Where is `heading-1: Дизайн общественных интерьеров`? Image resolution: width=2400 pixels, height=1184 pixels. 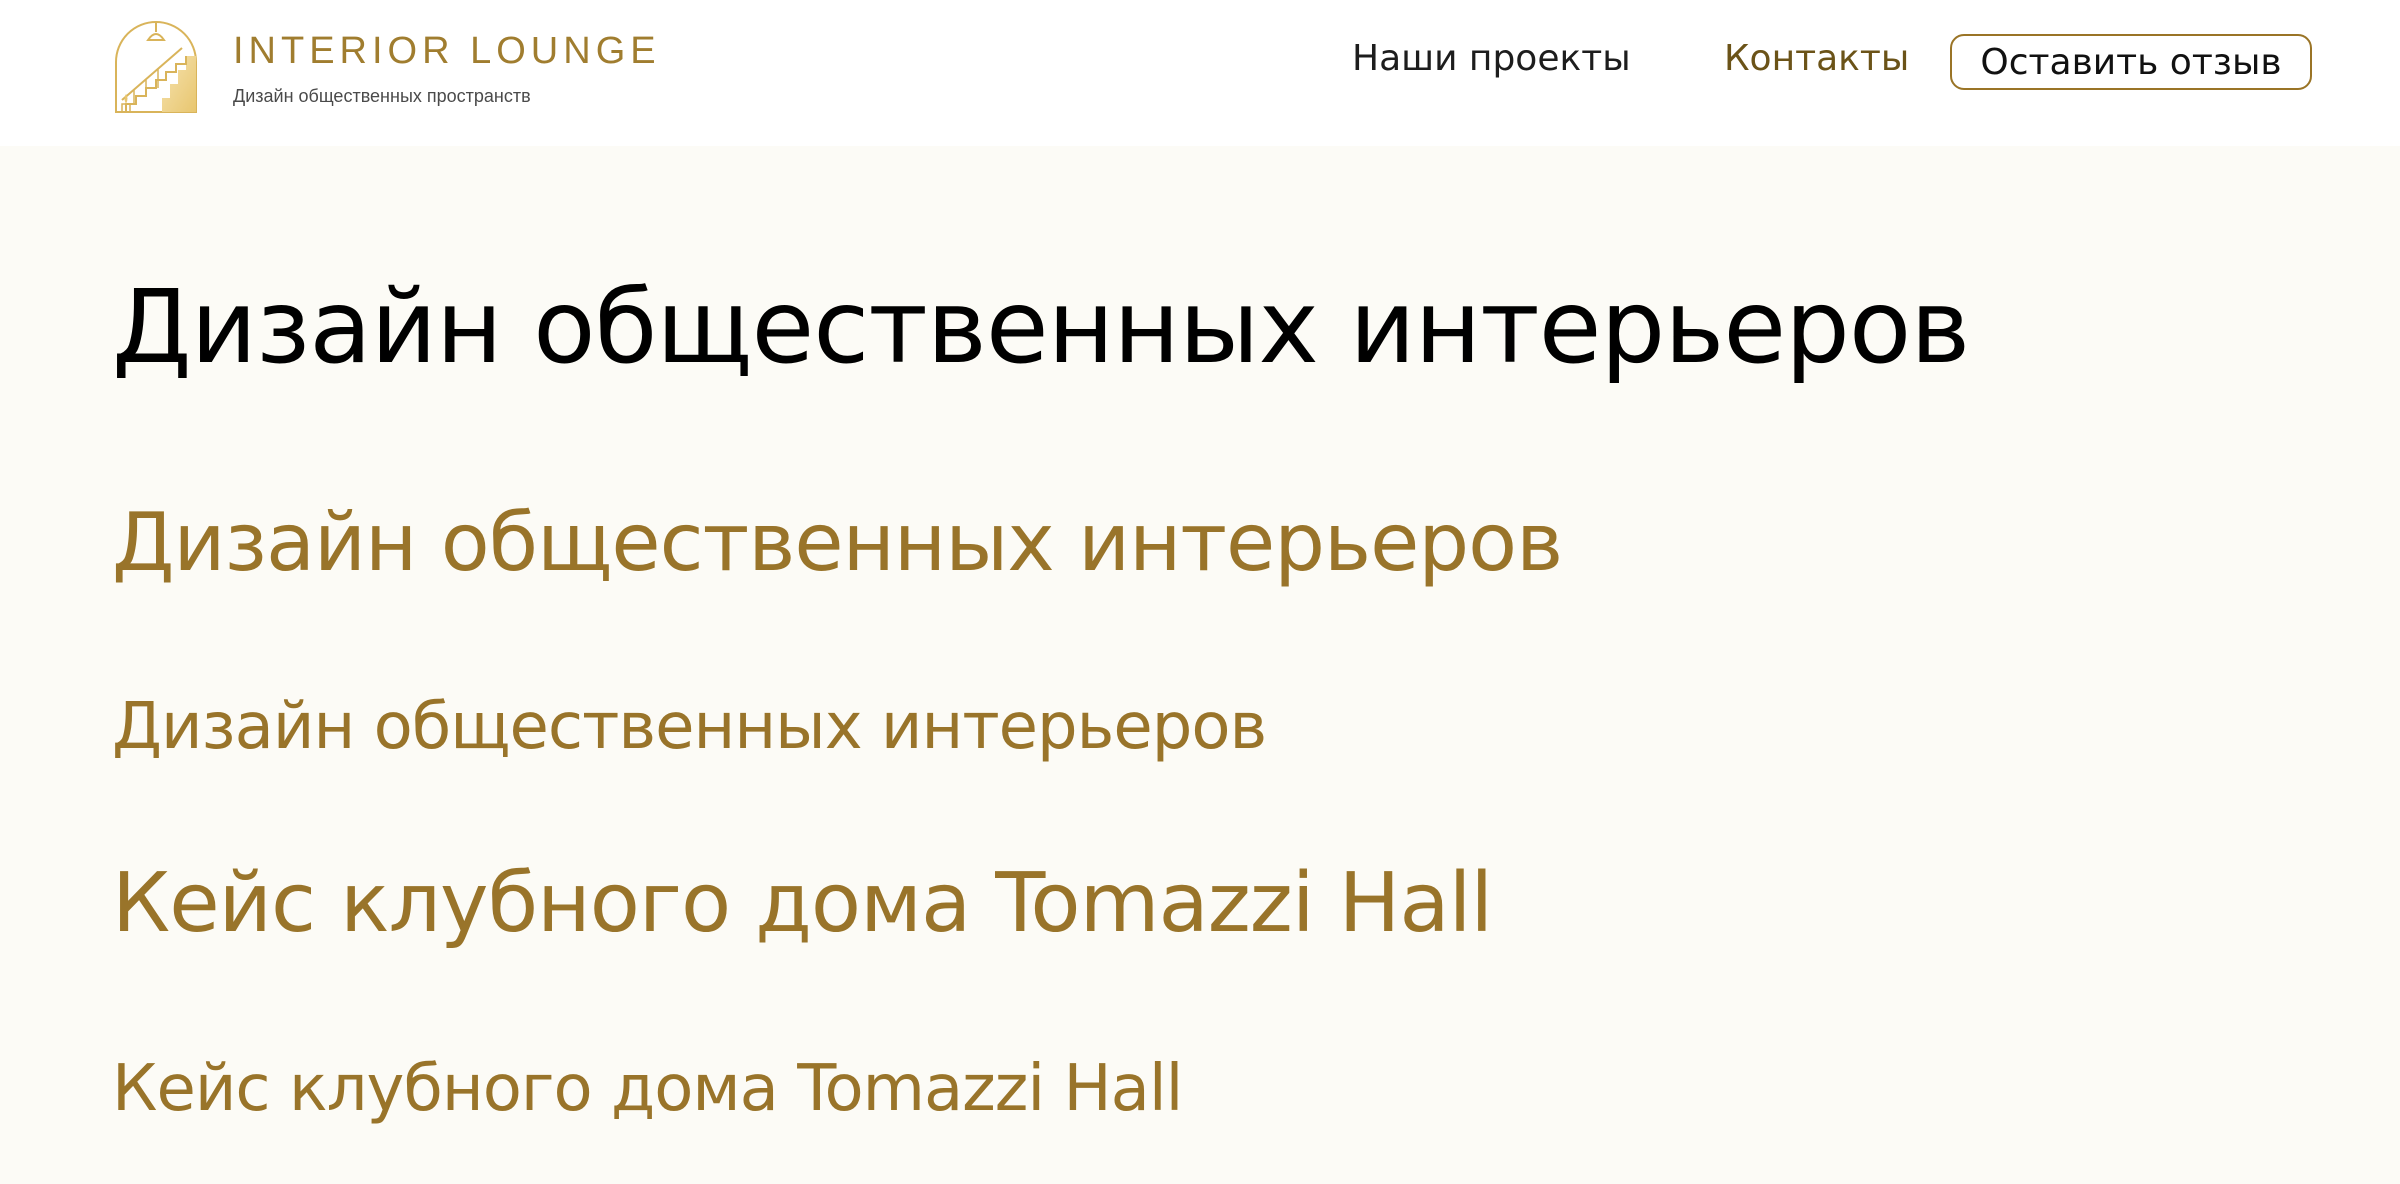
heading-1: Дизайн общественных интерьеров is located at coordinates (1041, 327).